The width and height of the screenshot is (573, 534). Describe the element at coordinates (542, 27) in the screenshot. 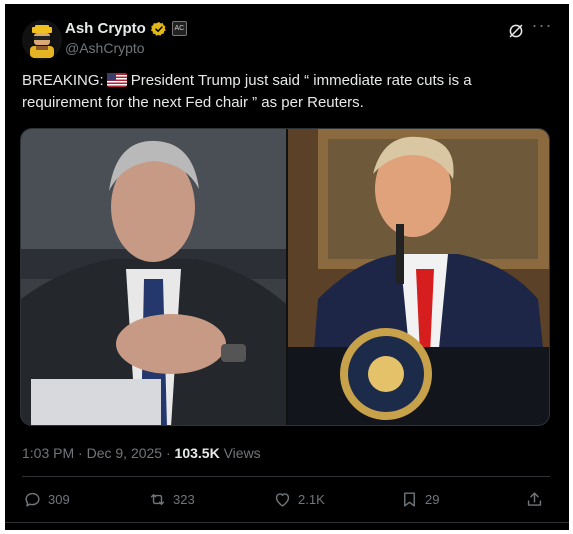

I see `more-icon: ···` at that location.